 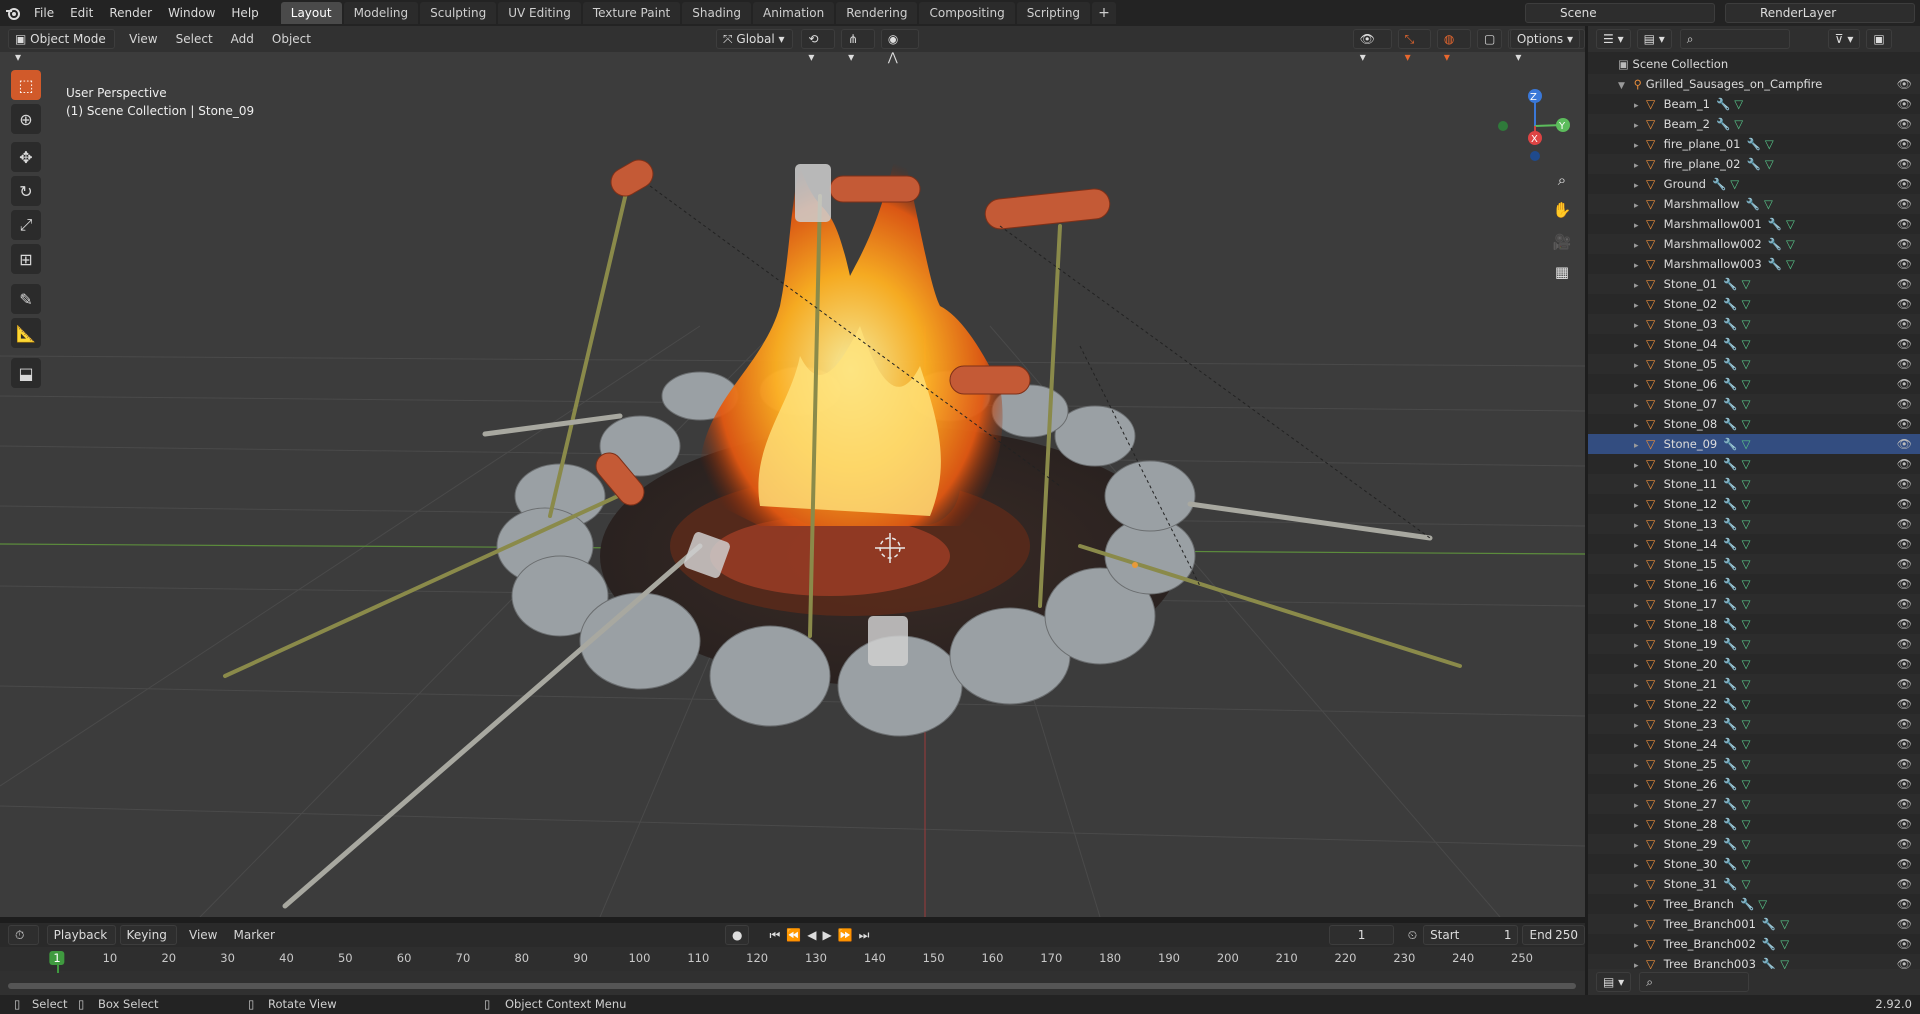 I want to click on display-mode-icon: ☰ ▾, so click(x=1613, y=39).